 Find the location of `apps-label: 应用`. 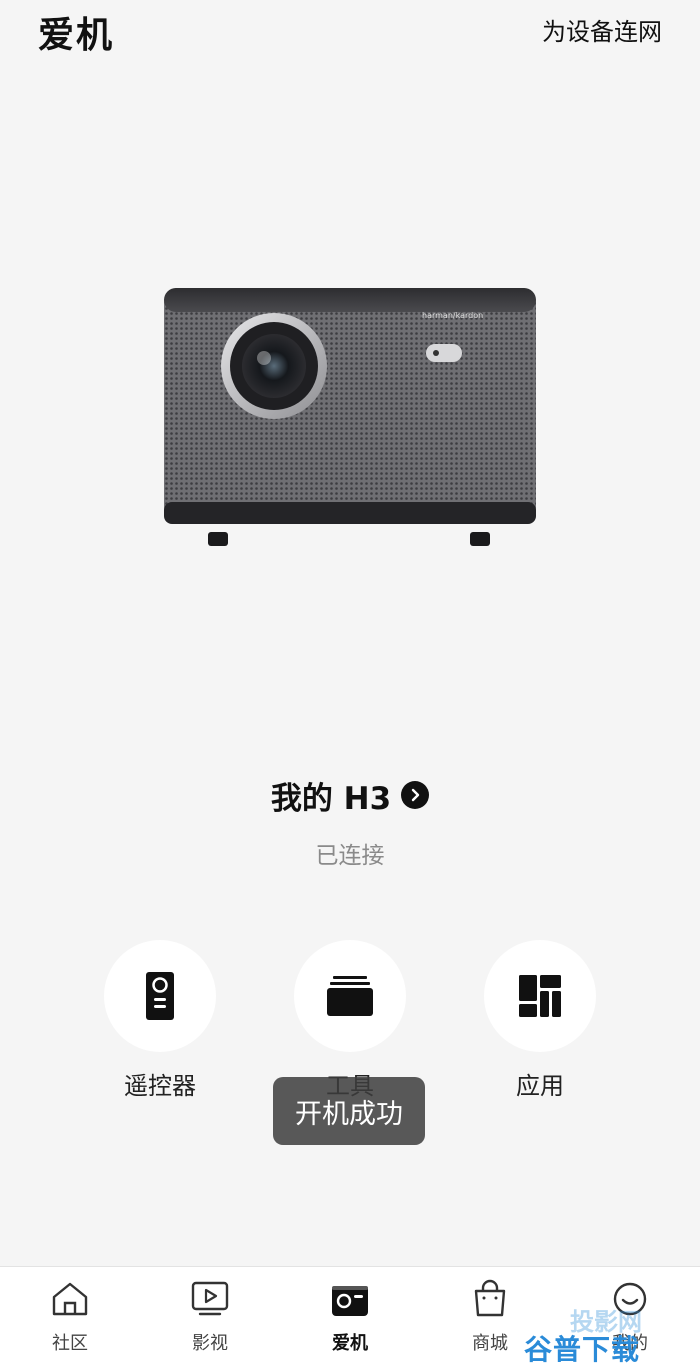

apps-label: 应用 is located at coordinates (540, 1086).